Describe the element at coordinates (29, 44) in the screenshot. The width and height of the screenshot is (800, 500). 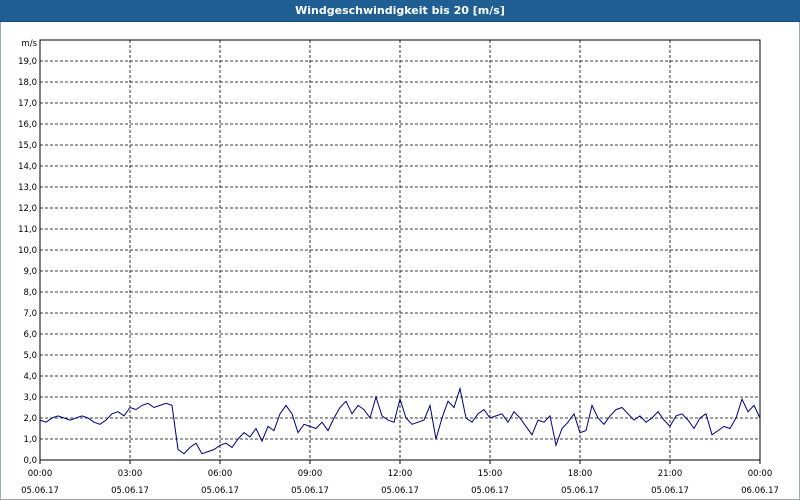
I see `y-axis-label: m/s` at that location.